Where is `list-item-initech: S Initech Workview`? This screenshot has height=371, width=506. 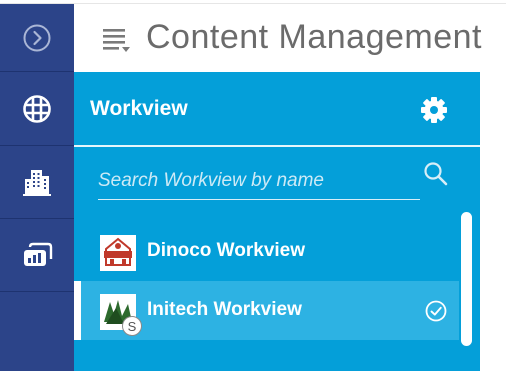
list-item-initech: S Initech Workview is located at coordinates (266, 310).